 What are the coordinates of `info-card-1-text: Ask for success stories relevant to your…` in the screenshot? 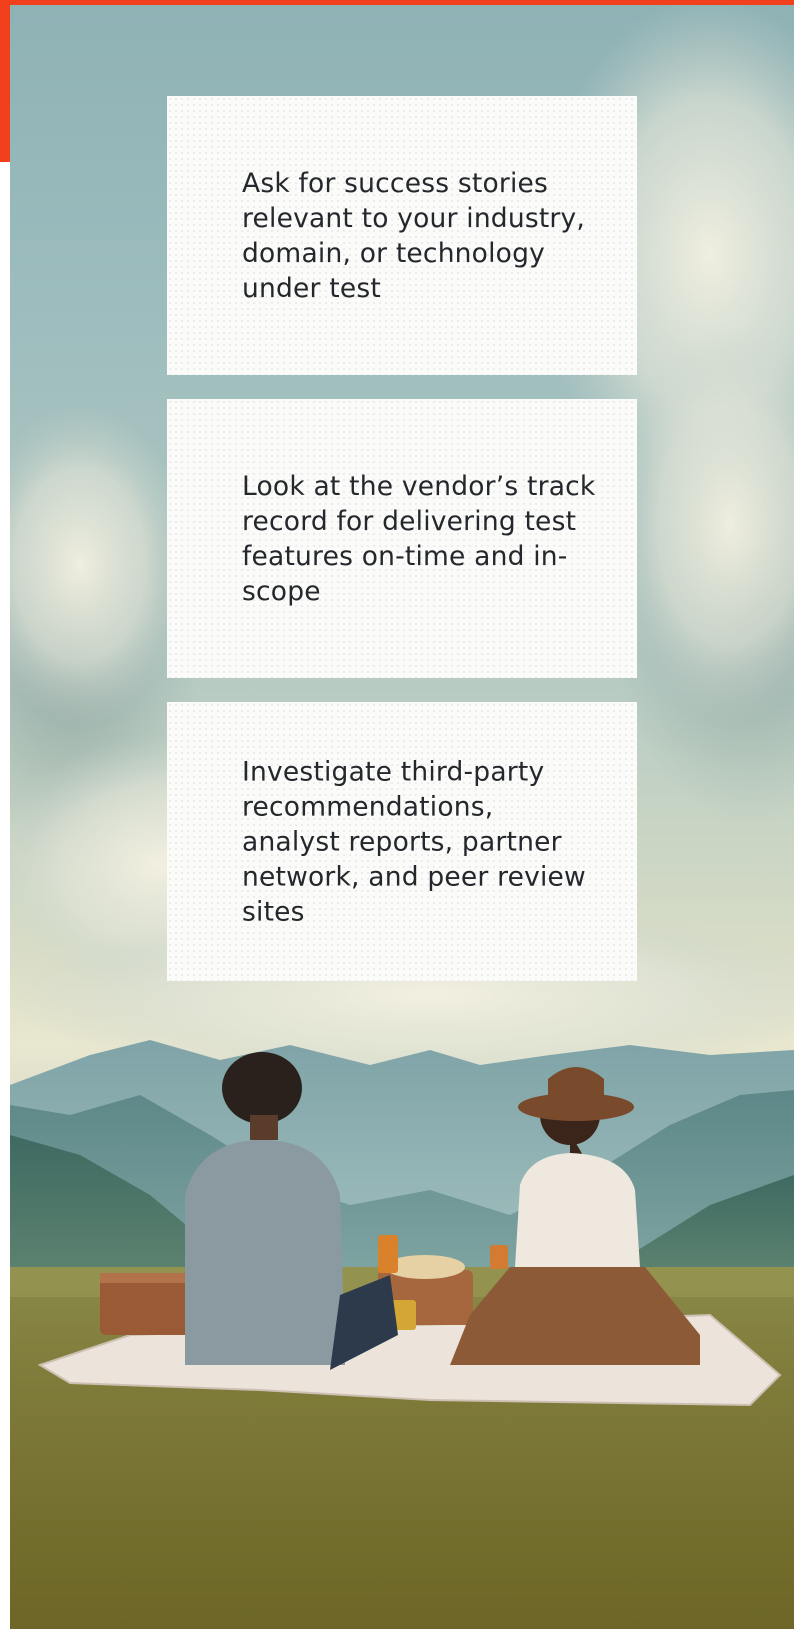 It's located at (414, 235).